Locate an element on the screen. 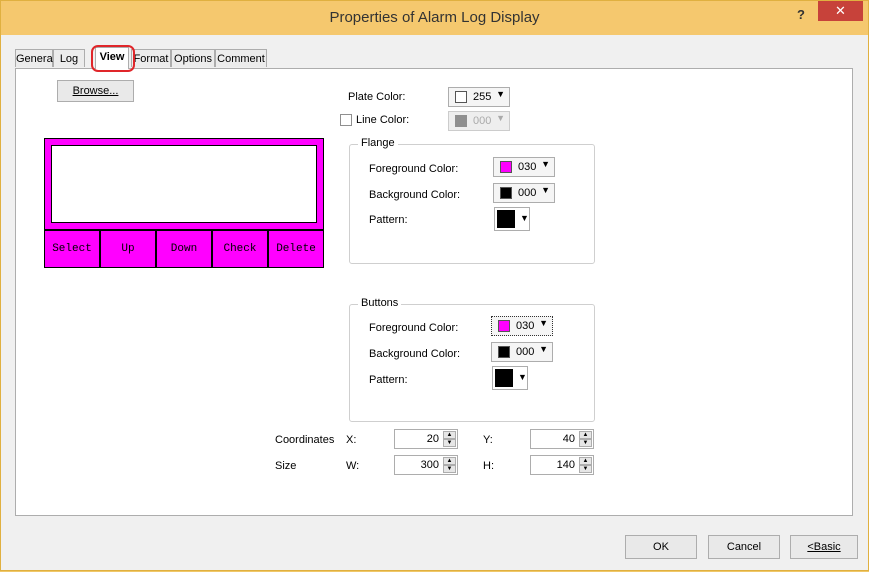 This screenshot has width=869, height=572. tab-comment: Comment is located at coordinates (241, 58).